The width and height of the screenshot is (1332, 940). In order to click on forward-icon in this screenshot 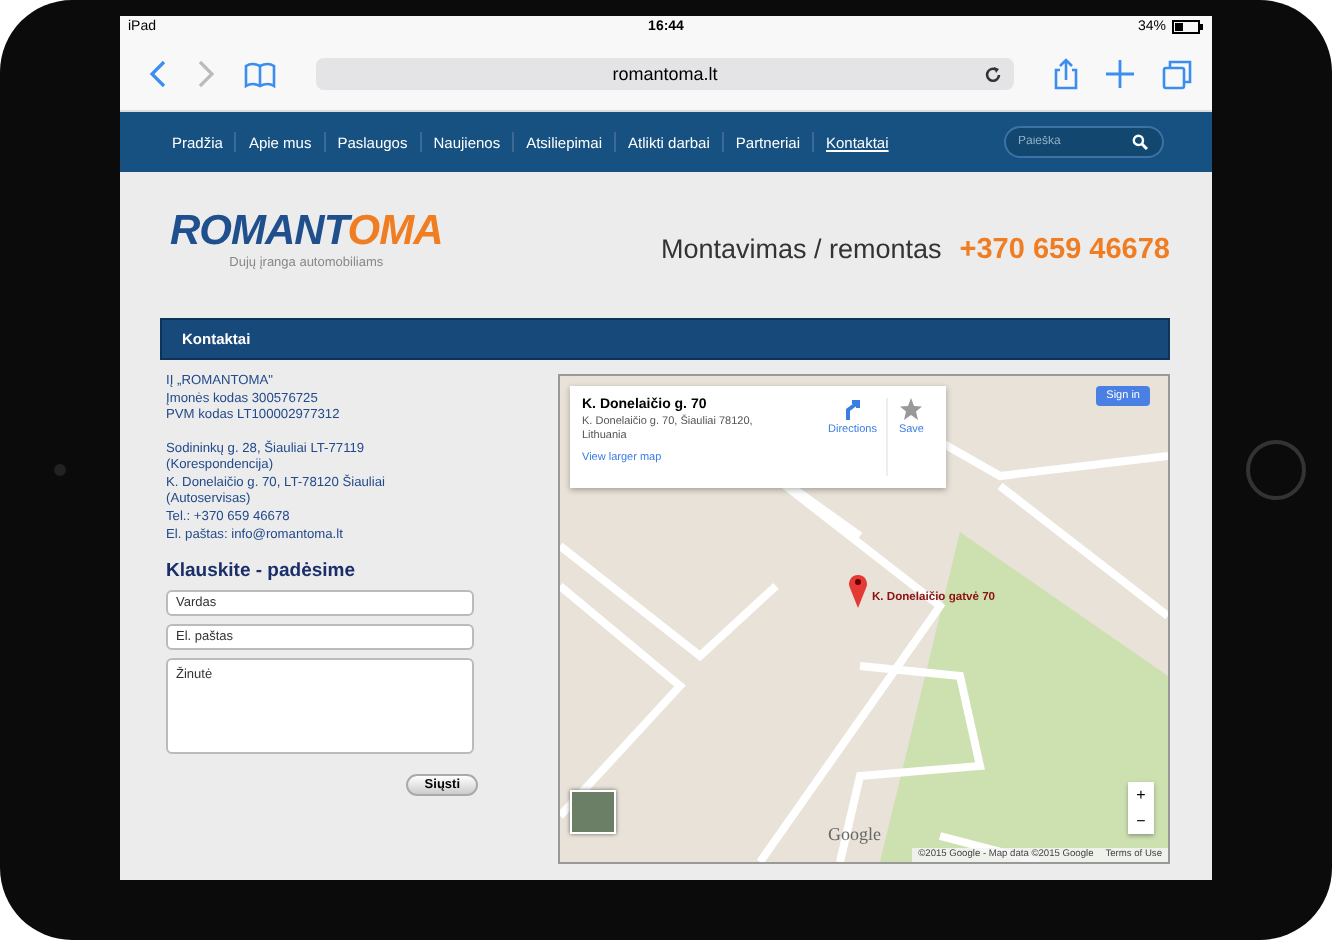, I will do `click(206, 74)`.